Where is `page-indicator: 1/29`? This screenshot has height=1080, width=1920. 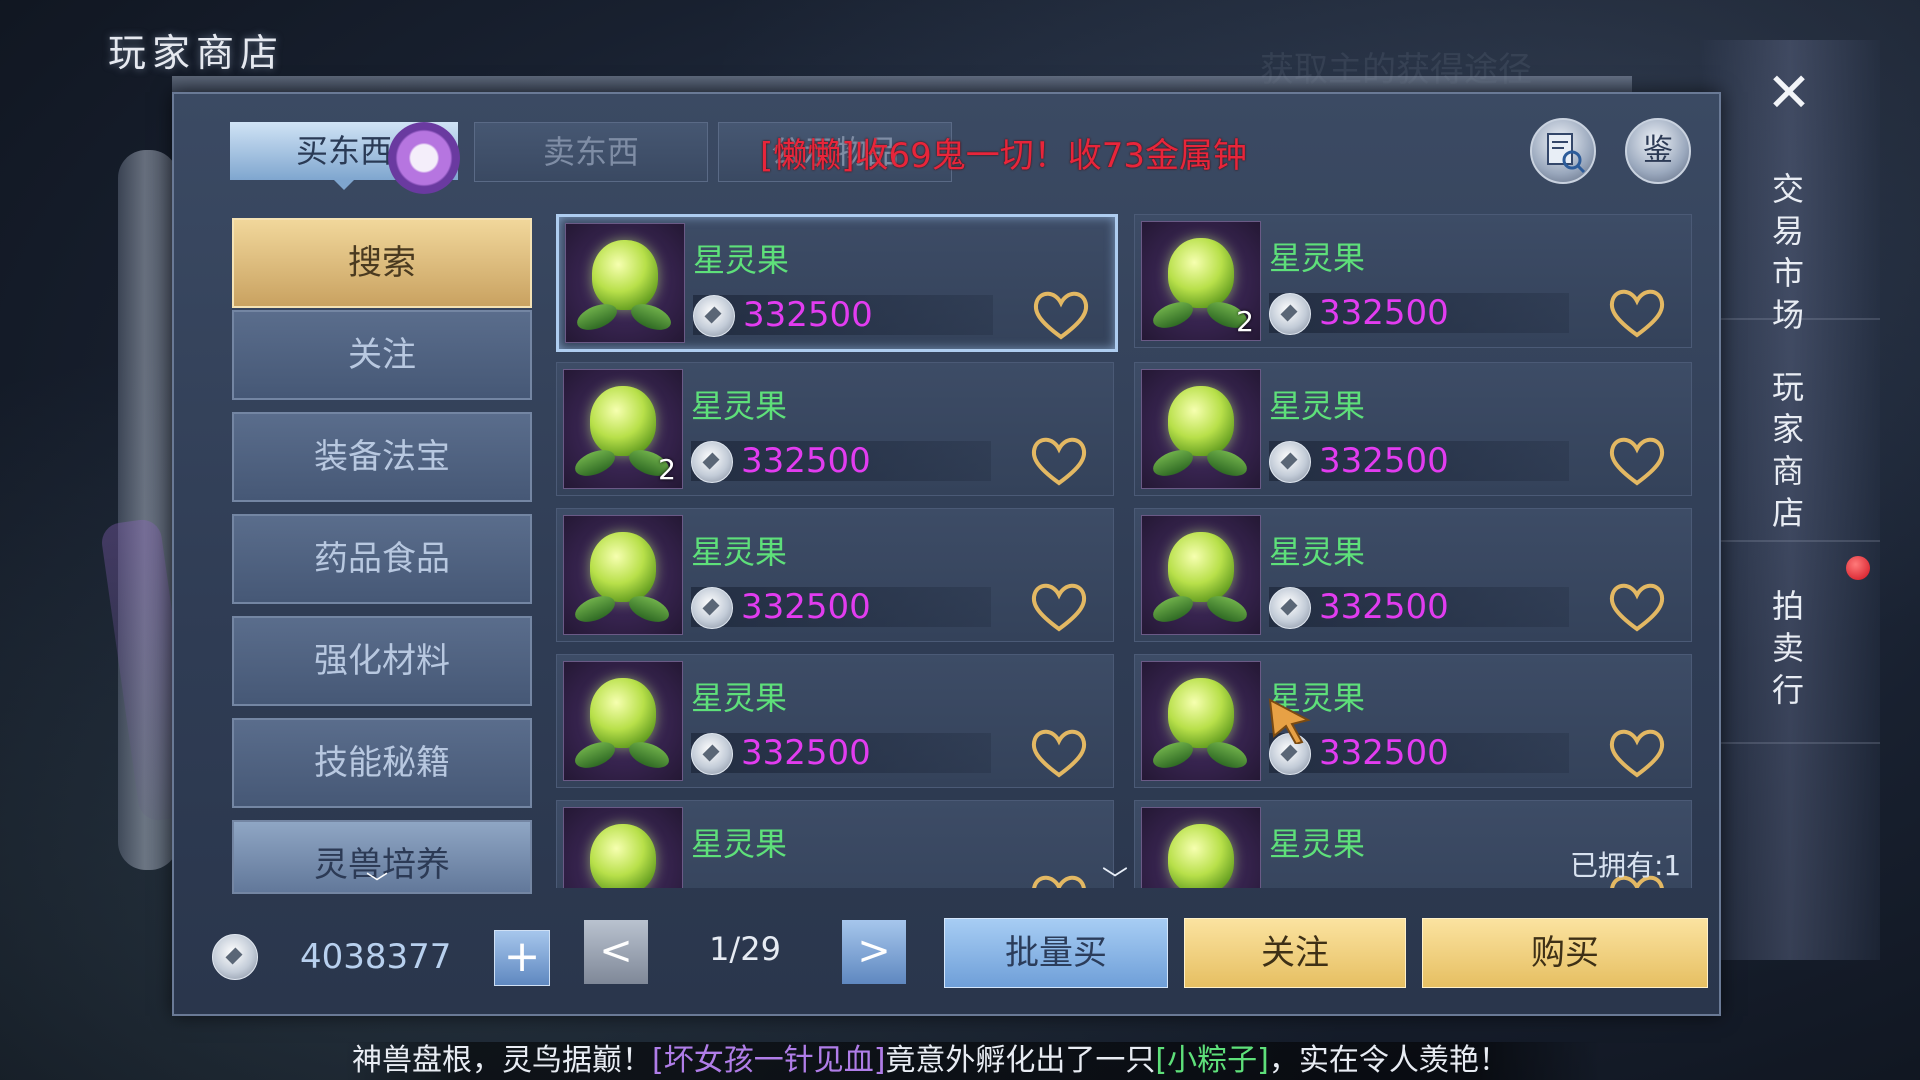
page-indicator: 1/29 is located at coordinates (745, 949).